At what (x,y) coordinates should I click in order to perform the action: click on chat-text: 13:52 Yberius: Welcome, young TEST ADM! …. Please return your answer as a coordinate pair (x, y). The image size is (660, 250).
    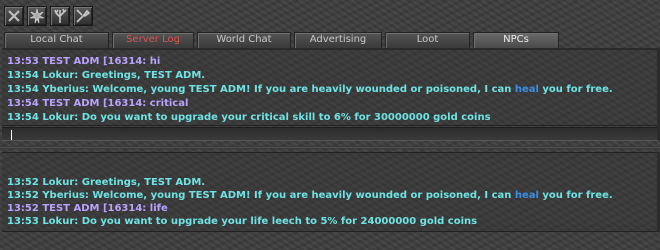
    Looking at the image, I should click on (261, 195).